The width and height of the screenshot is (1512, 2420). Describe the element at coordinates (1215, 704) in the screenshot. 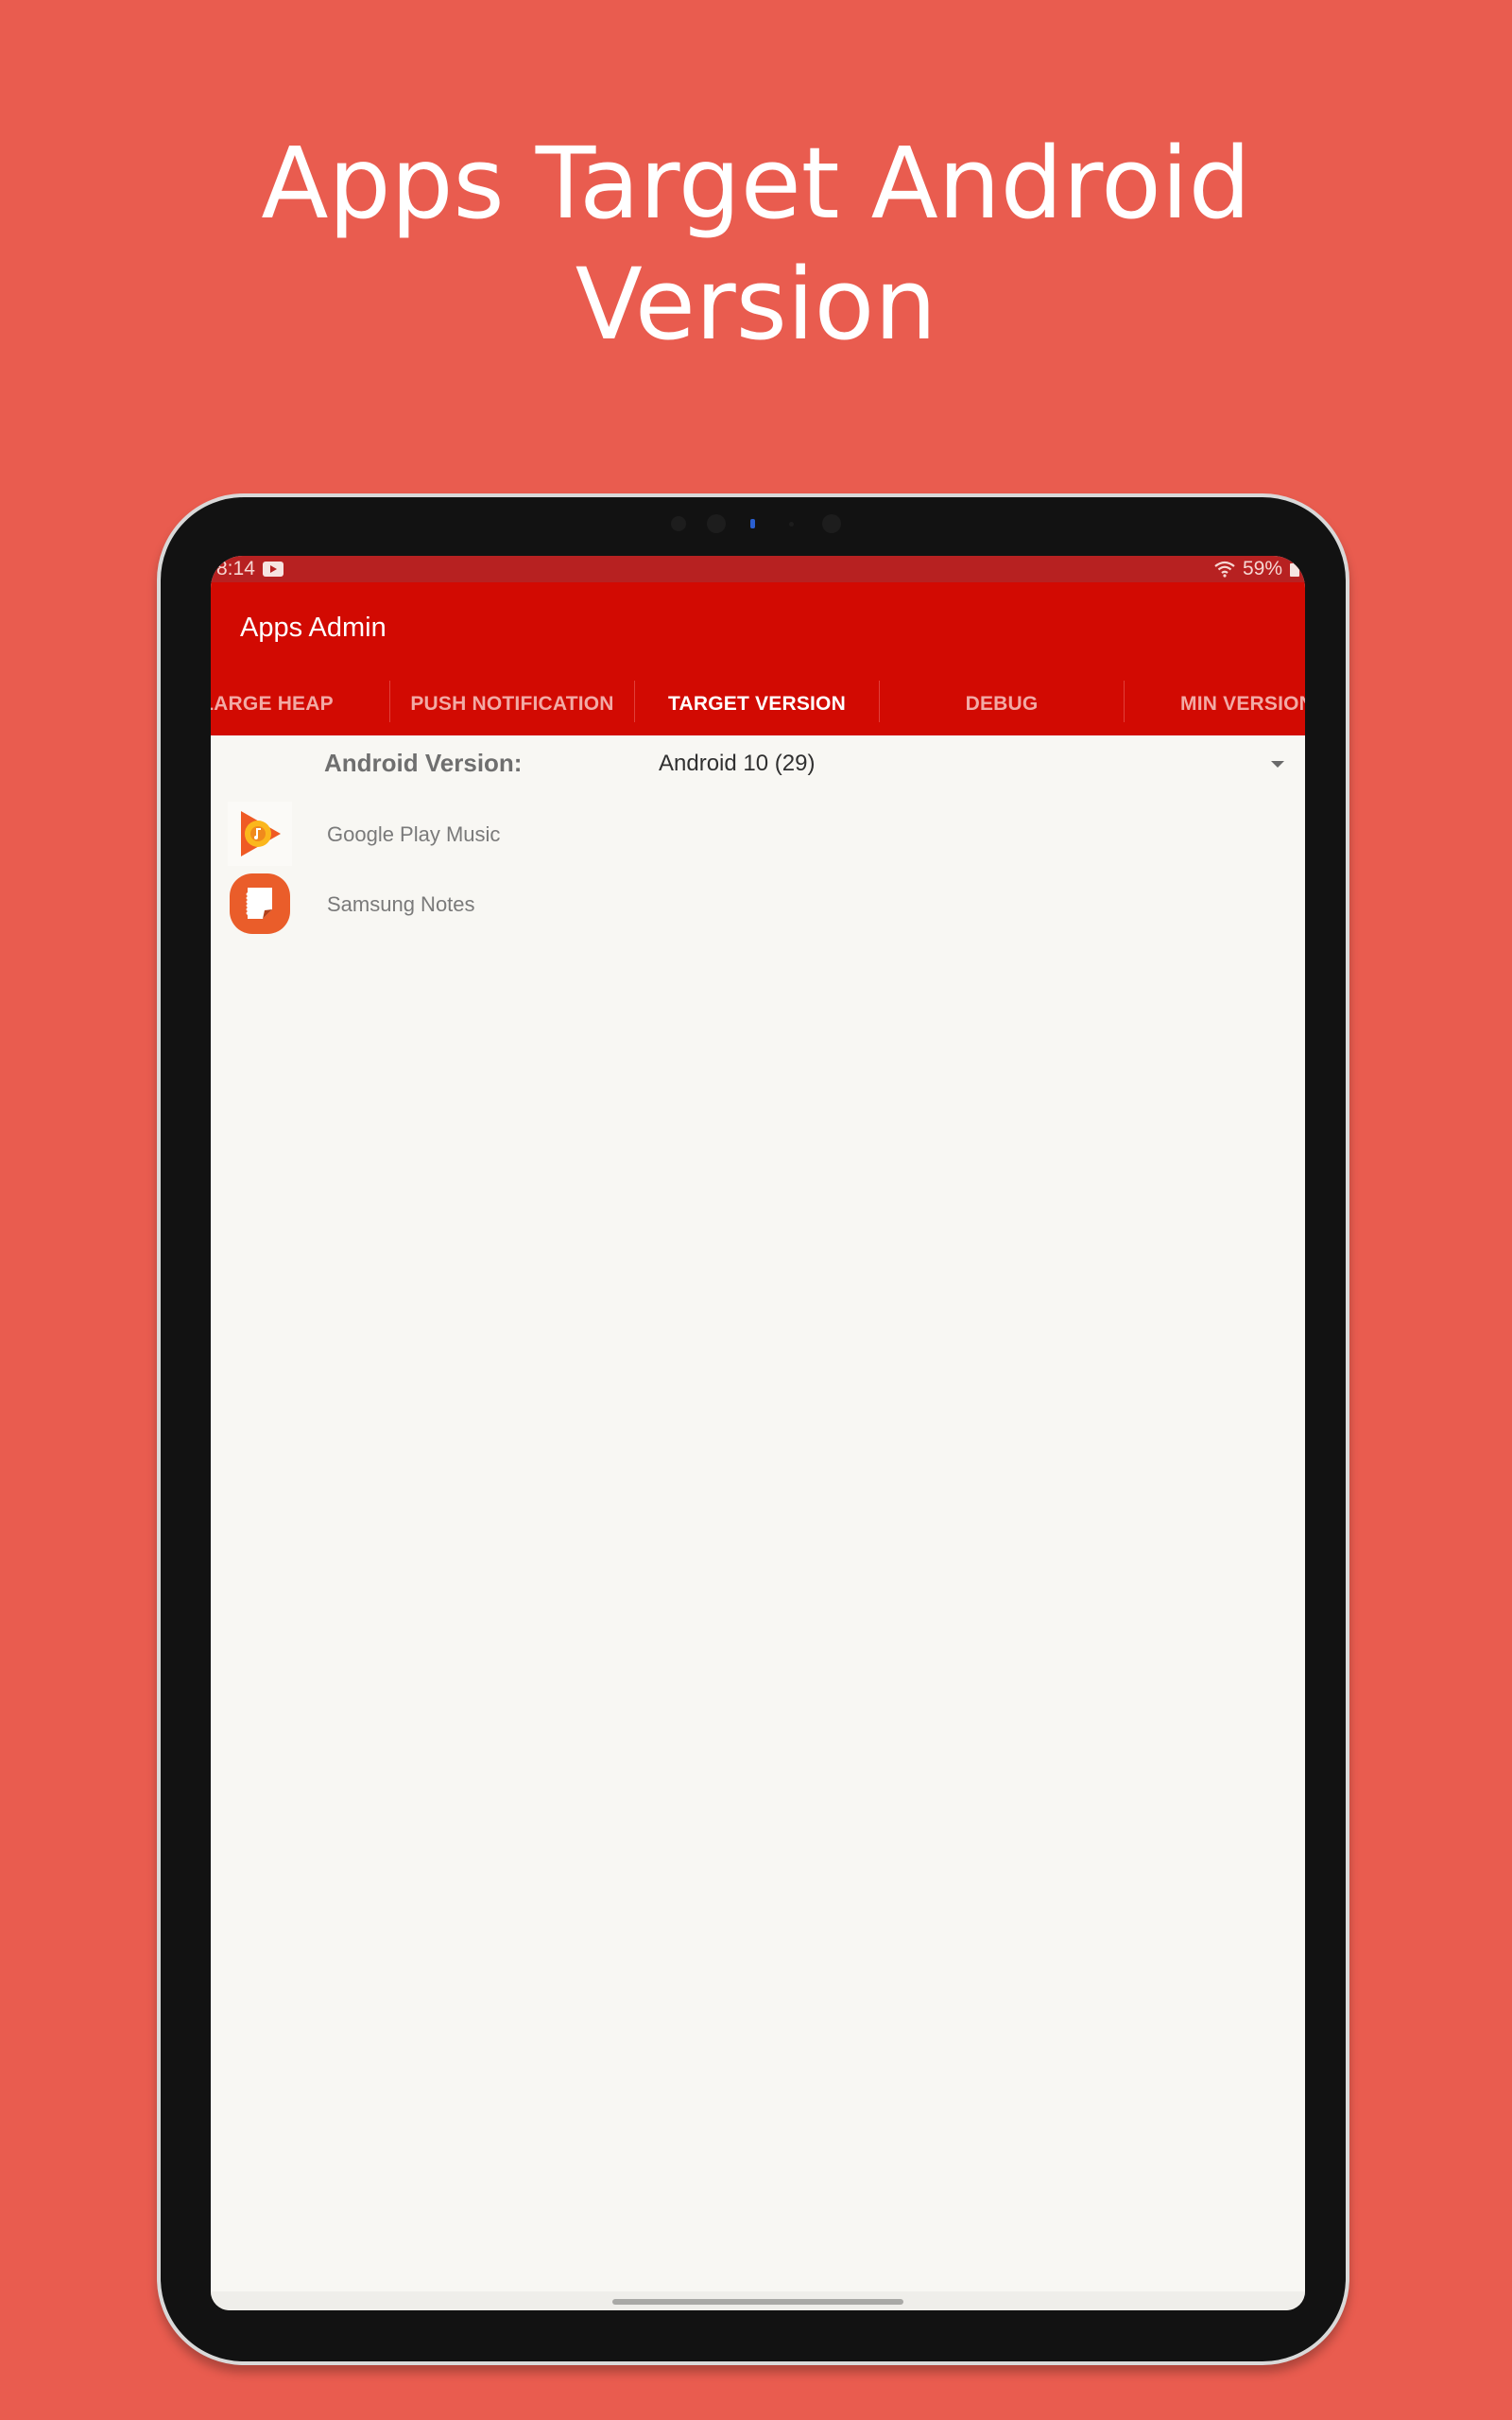

I see `tab-min-version: MIN VERSION` at that location.